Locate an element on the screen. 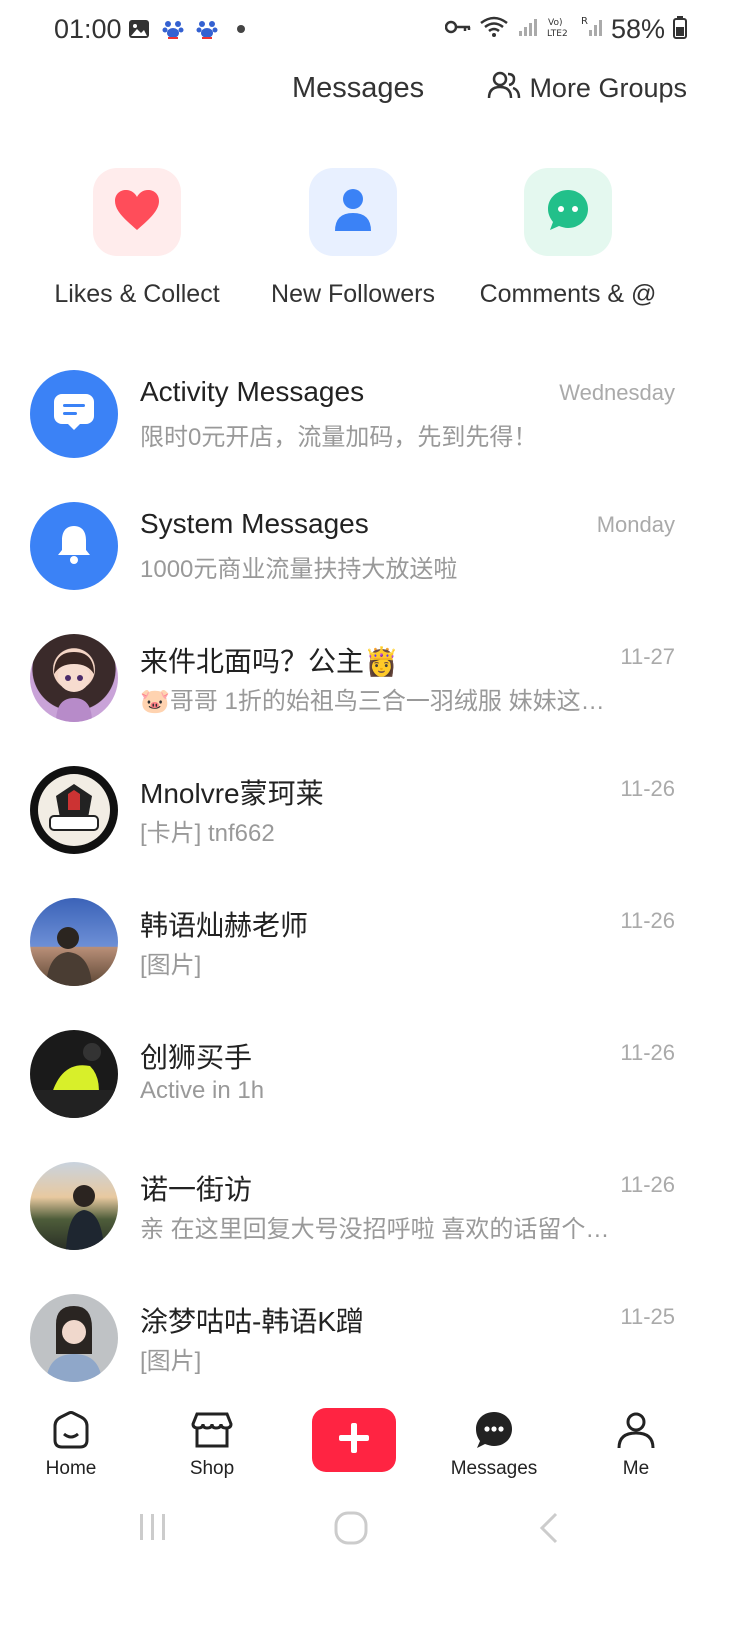 The height and width of the screenshot is (1651, 743). conversation-preview: [卡片] tnf662 is located at coordinates (207, 833).